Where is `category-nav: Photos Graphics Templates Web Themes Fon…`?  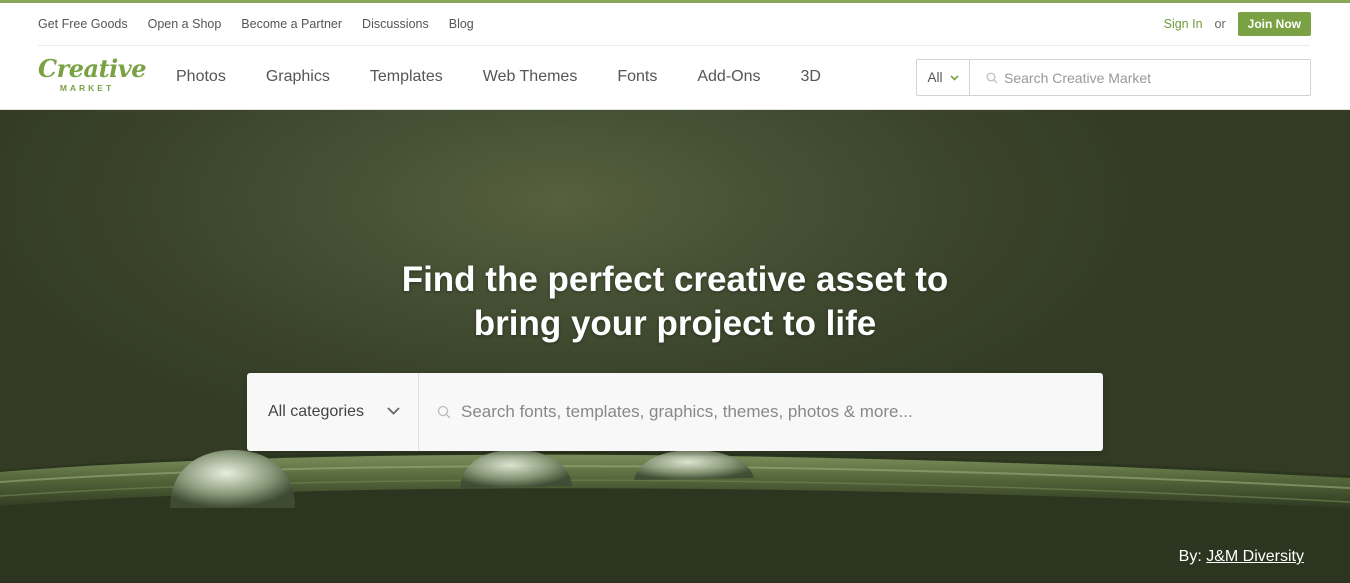 category-nav: Photos Graphics Templates Web Themes Fon… is located at coordinates (518, 77).